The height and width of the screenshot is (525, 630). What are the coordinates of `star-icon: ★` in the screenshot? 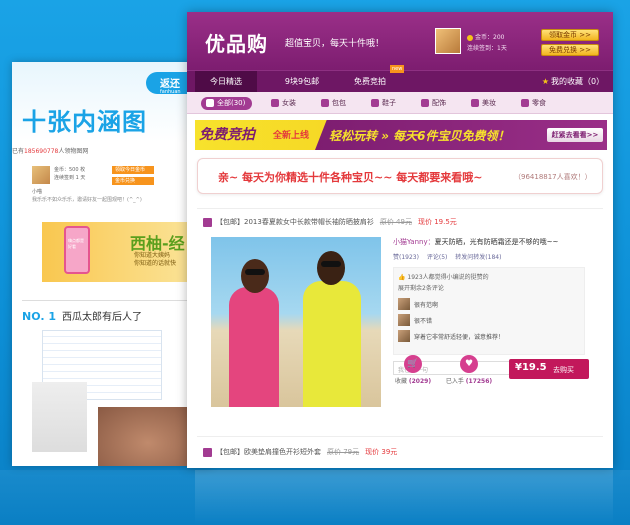 It's located at (545, 81).